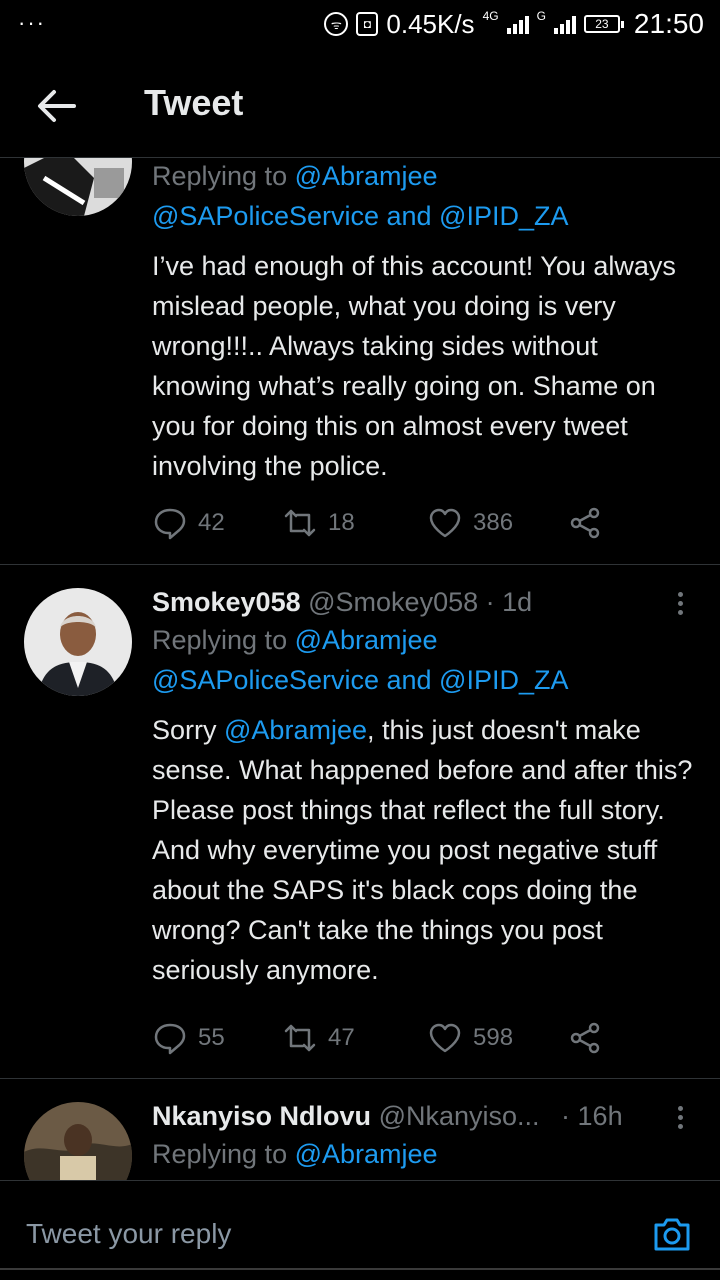 The width and height of the screenshot is (720, 1280). Describe the element at coordinates (430, 23) in the screenshot. I see `network-speed: 0.45K/s` at that location.